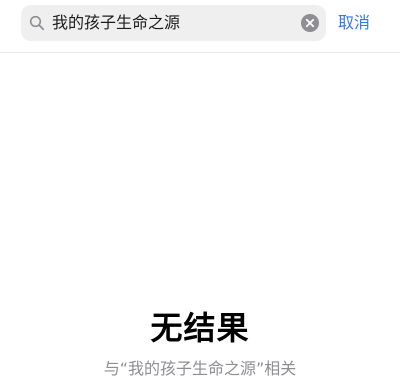  I want to click on search-field: 我的孩子生命之源, so click(173, 23).